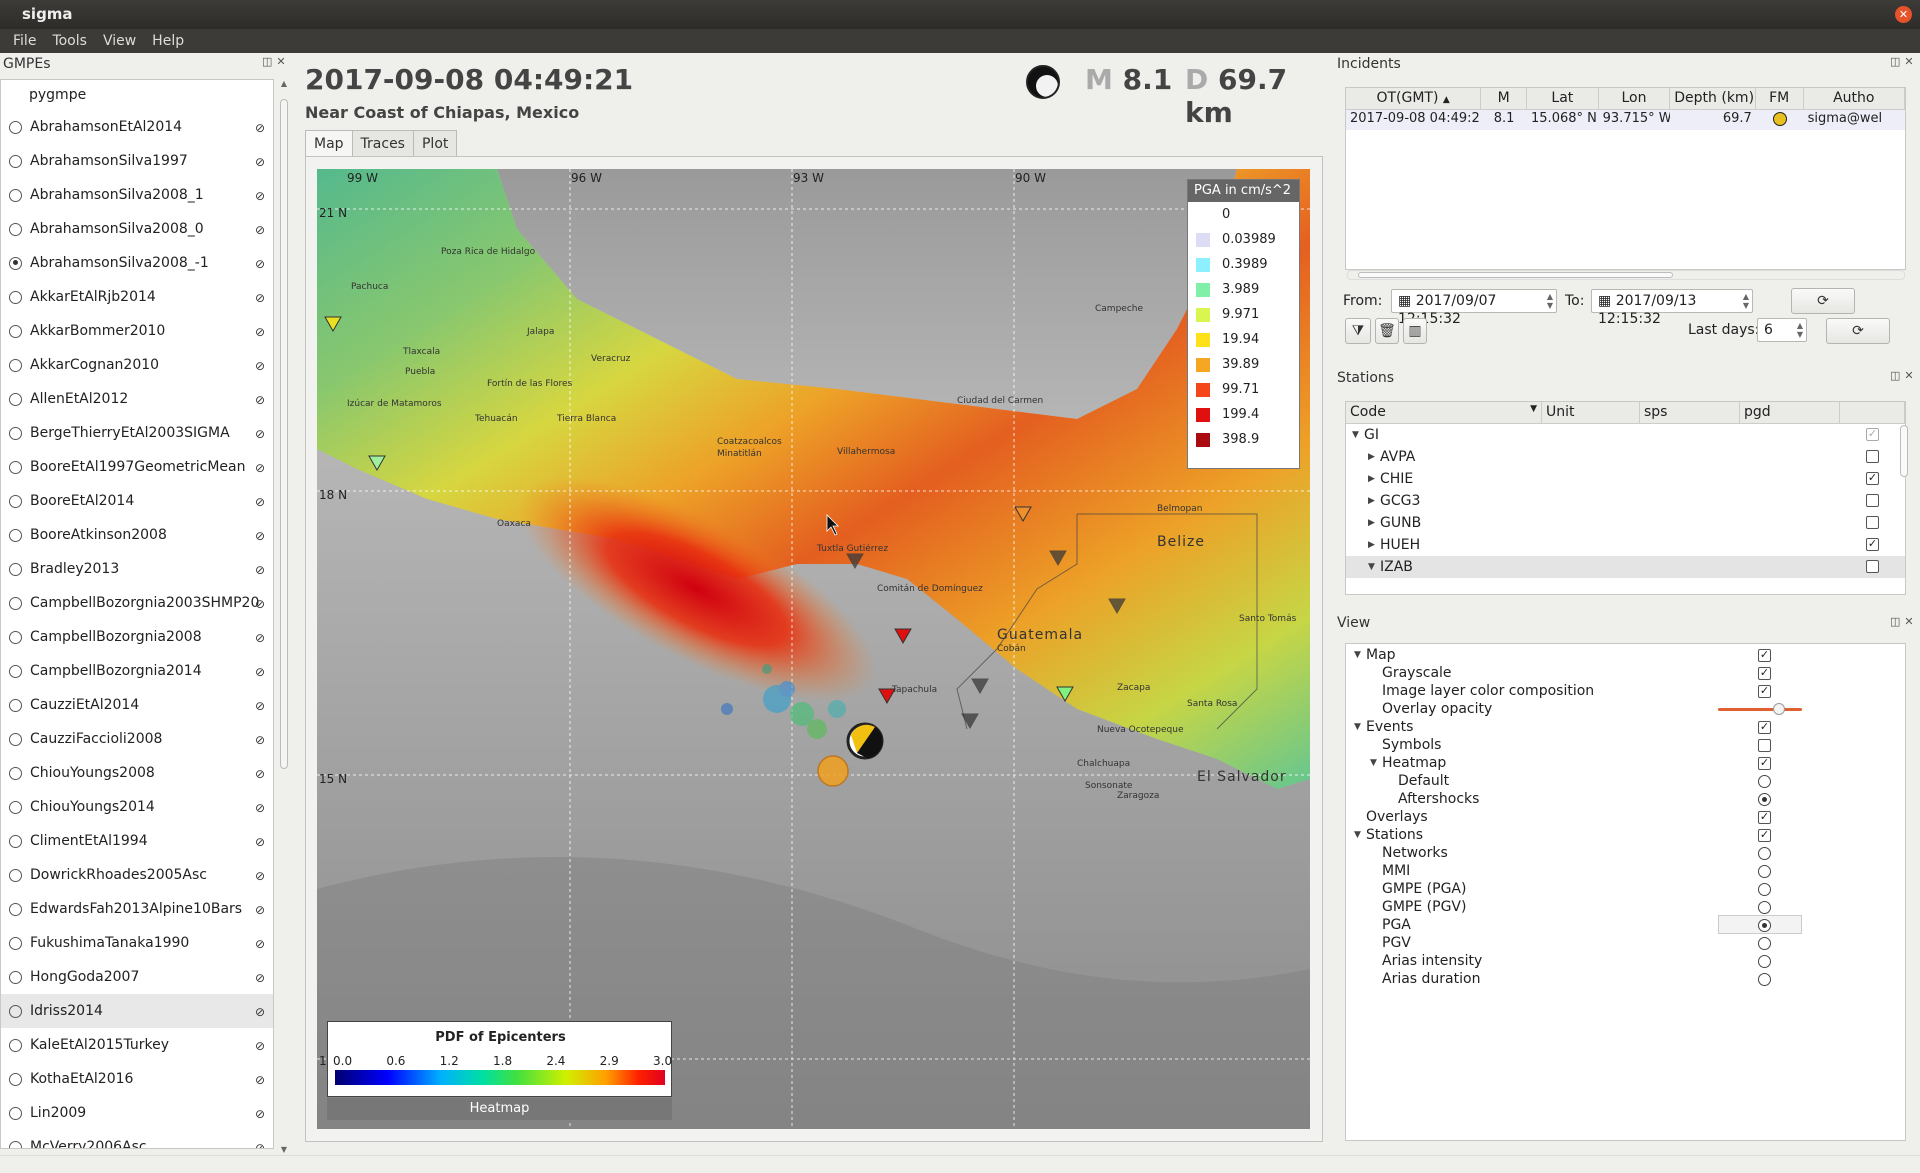 This screenshot has height=1173, width=1920. I want to click on col-sps: sps, so click(1690, 412).